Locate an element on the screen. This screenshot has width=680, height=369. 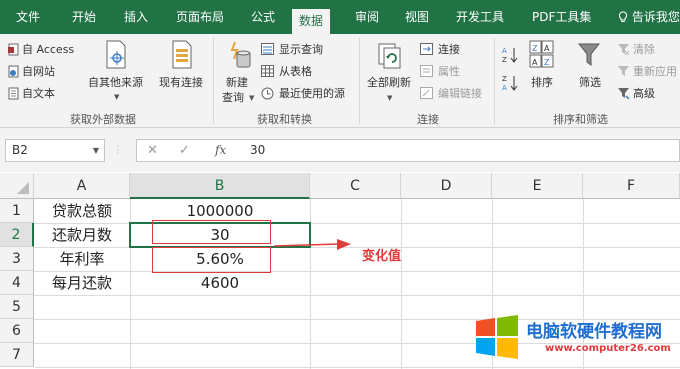
group-label-get-external: 获取外部数据 is located at coordinates (103, 119).